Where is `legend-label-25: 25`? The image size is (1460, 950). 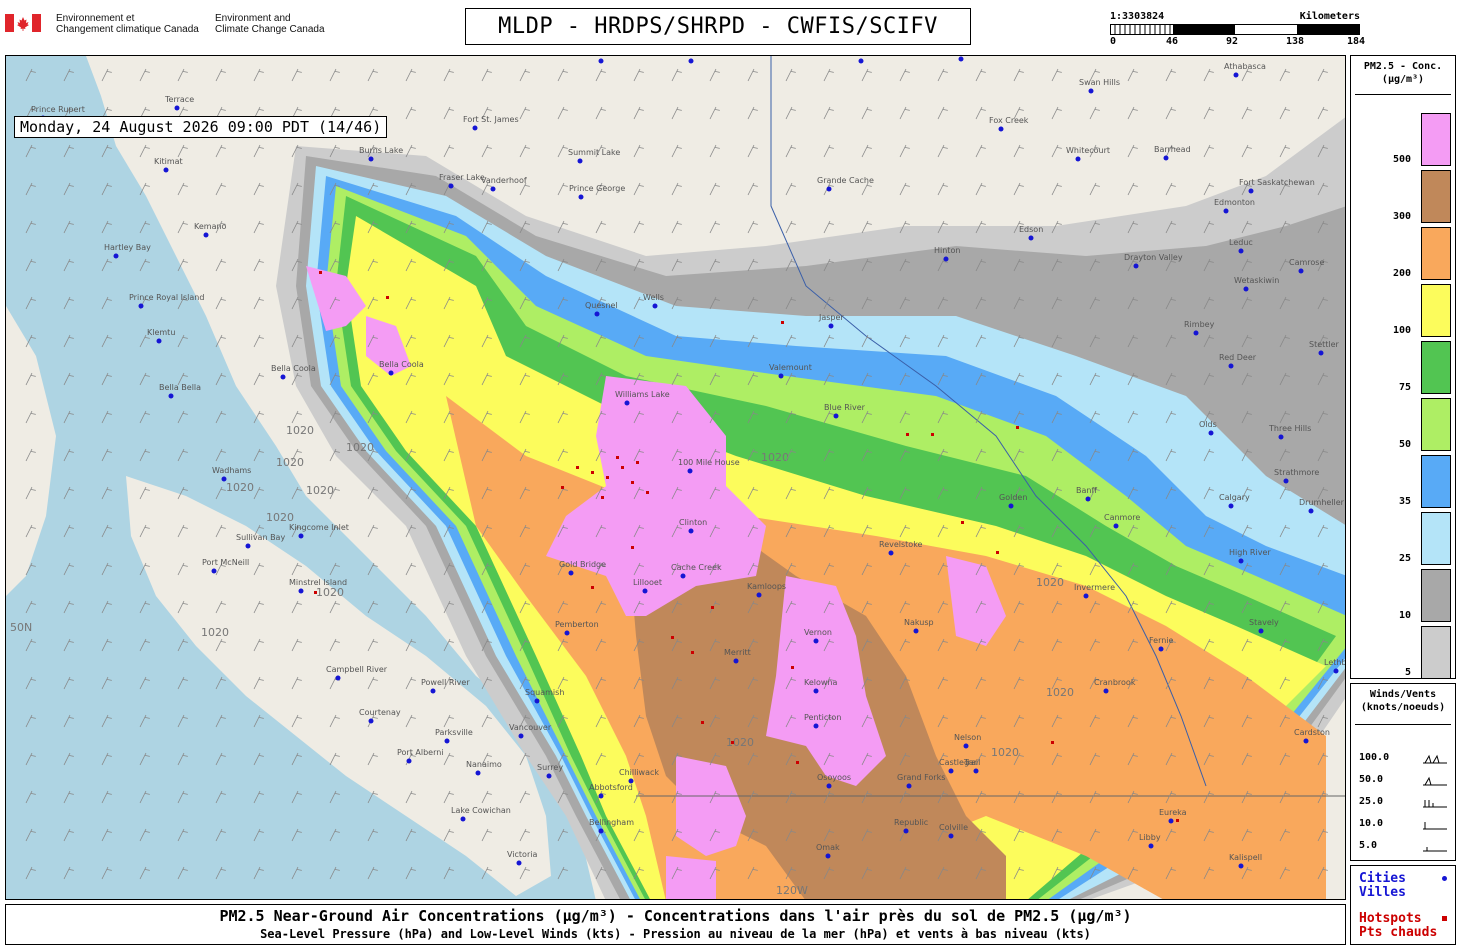 legend-label-25: 25 is located at coordinates (1404, 558).